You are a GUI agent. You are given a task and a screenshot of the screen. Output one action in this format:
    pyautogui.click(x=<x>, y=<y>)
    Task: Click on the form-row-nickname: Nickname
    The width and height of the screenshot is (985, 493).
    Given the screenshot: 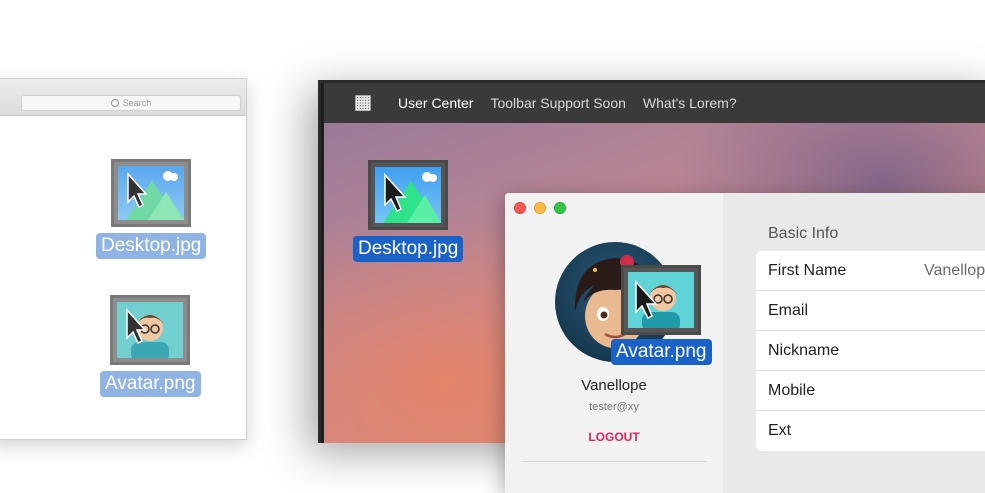 What is the action you would take?
    pyautogui.click(x=870, y=351)
    